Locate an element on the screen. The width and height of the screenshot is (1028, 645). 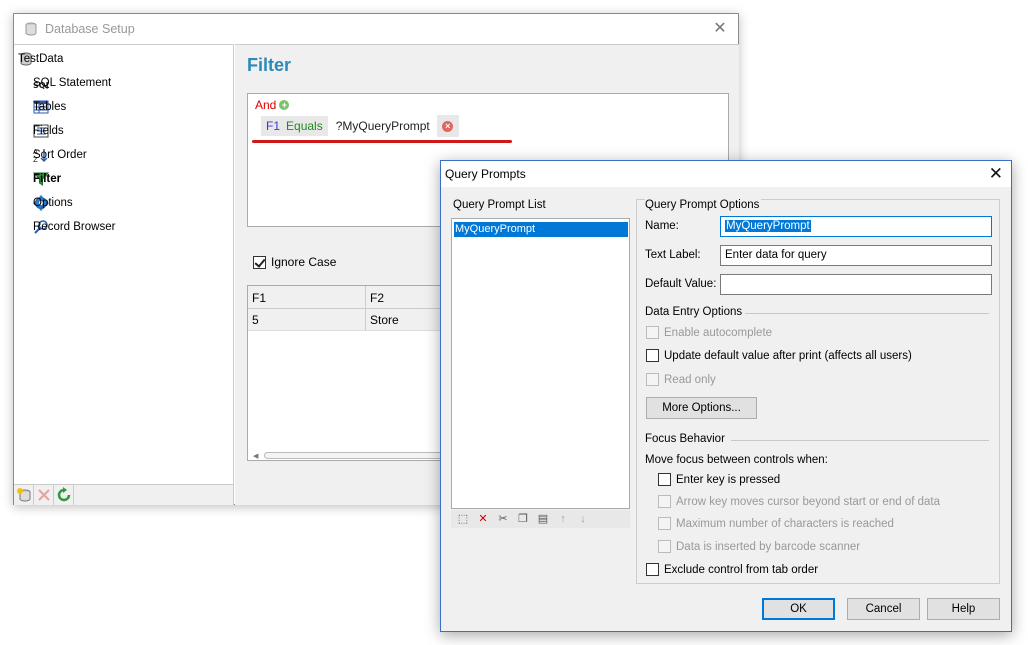
exclude-tab-row: Exclude control from tab order is located at coordinates (732, 569).